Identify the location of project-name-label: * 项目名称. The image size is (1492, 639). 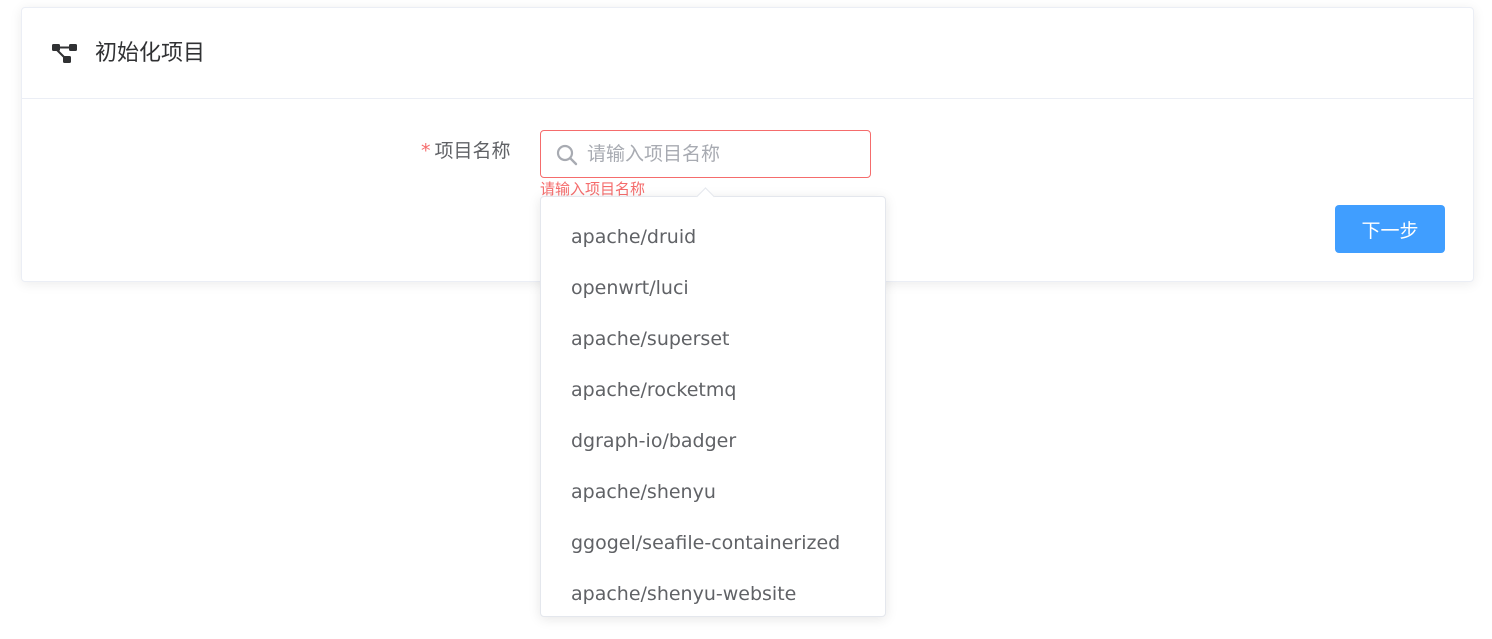
(466, 151).